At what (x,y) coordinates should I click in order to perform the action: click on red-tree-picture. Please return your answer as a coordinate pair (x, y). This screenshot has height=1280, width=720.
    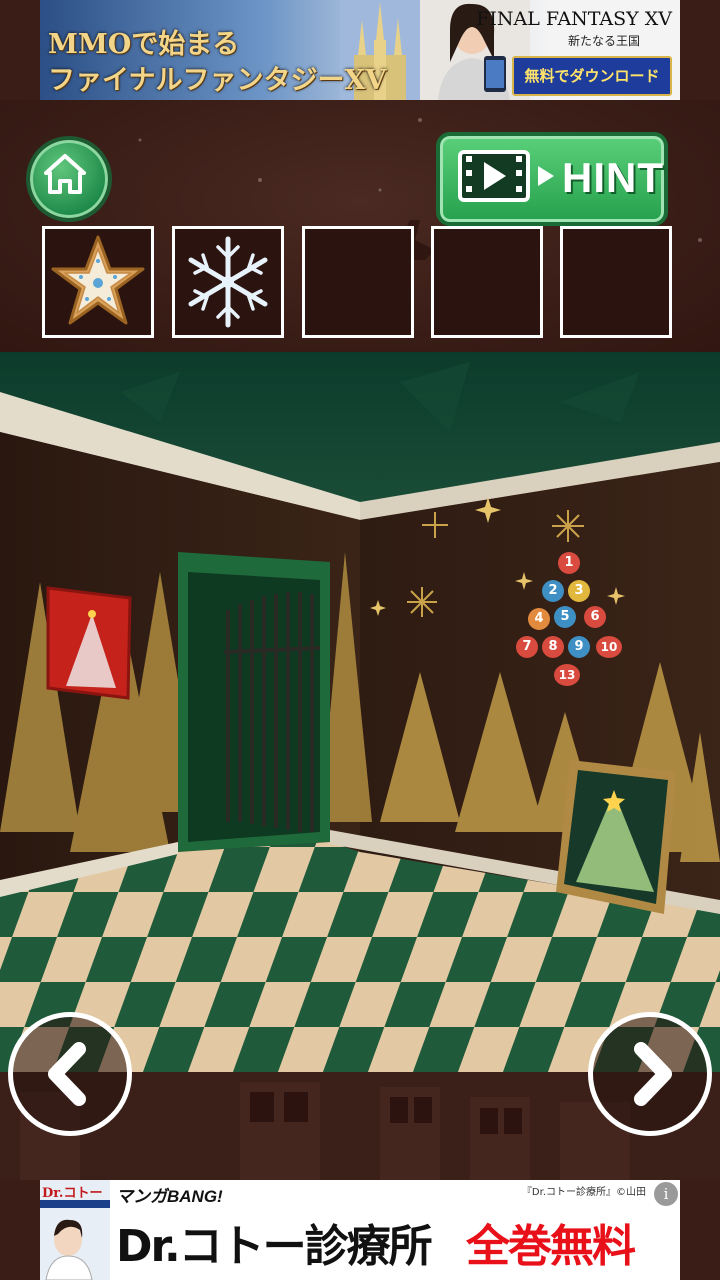
    Looking at the image, I should click on (89, 643).